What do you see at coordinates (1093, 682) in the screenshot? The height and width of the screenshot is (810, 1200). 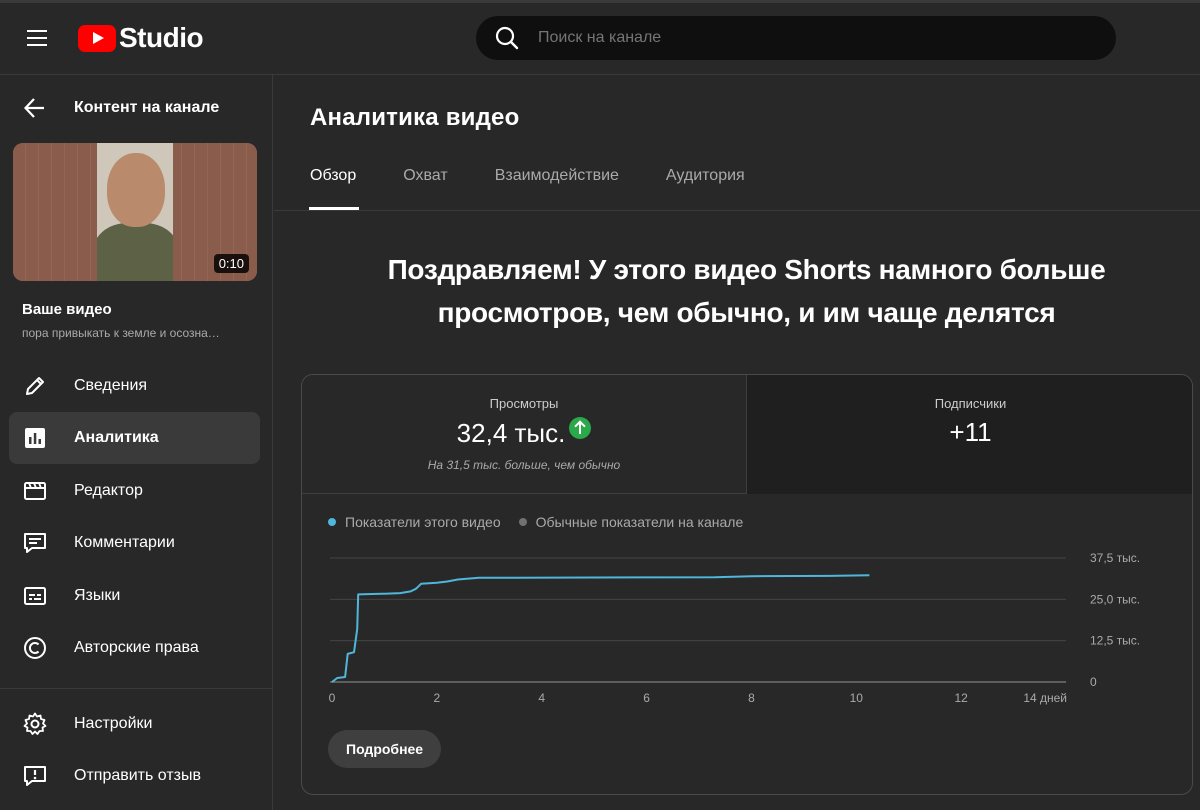 I see `chart-y-tick-label: 0` at bounding box center [1093, 682].